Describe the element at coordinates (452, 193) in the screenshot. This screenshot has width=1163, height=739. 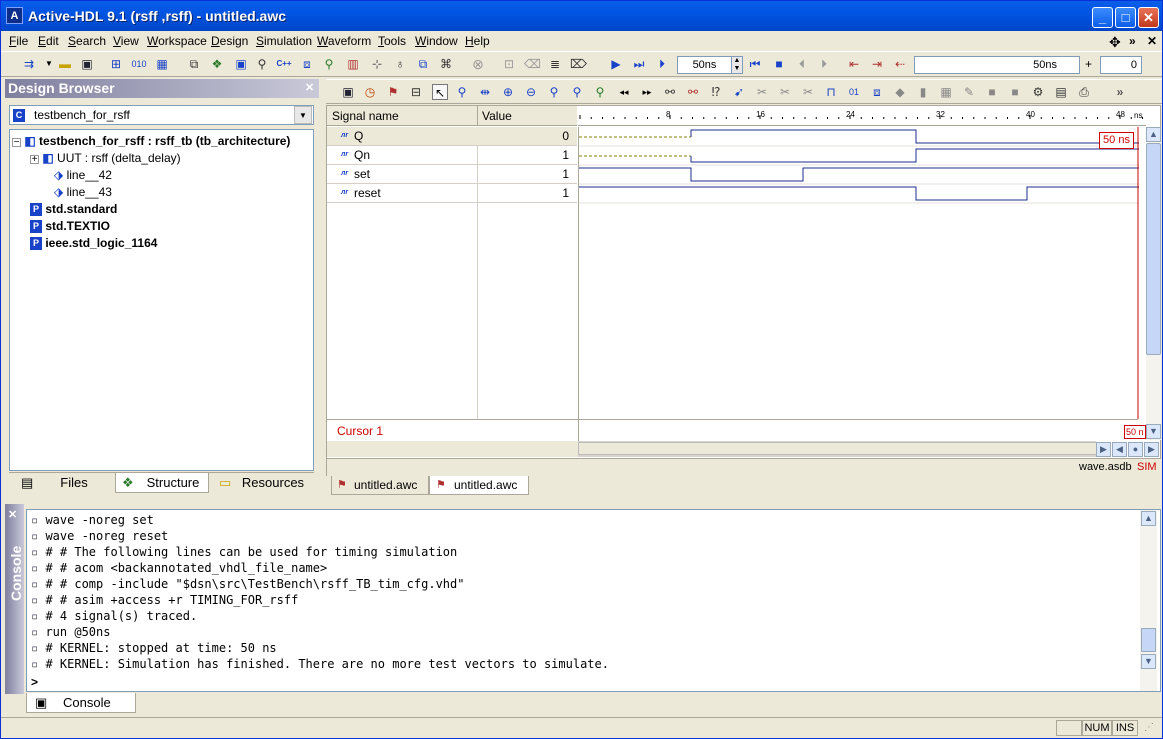
I see `signal-row-reset: лr reset 1` at that location.